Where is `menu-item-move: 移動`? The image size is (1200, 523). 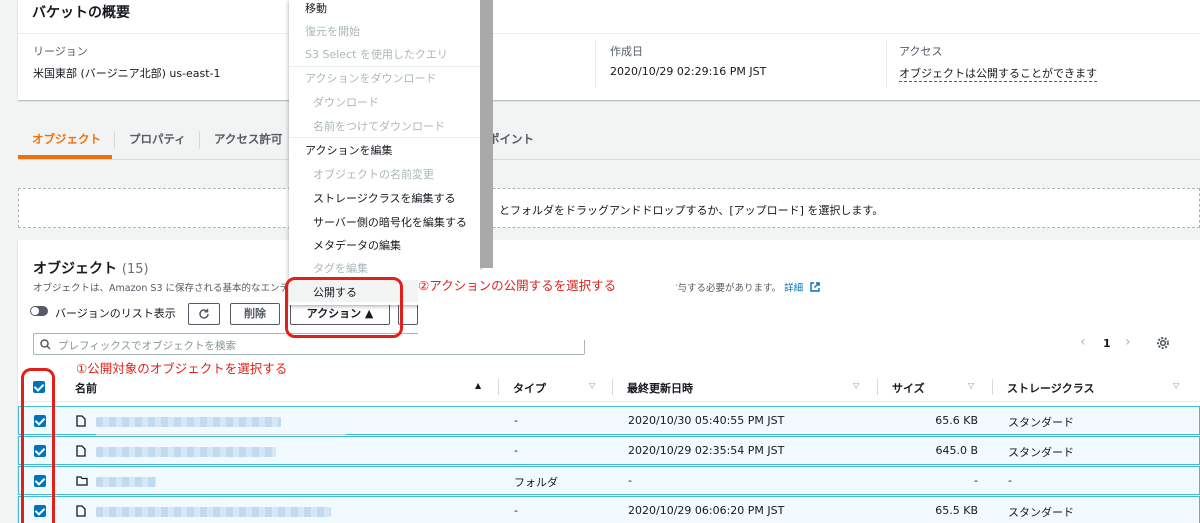
menu-item-move: 移動 is located at coordinates (316, 8).